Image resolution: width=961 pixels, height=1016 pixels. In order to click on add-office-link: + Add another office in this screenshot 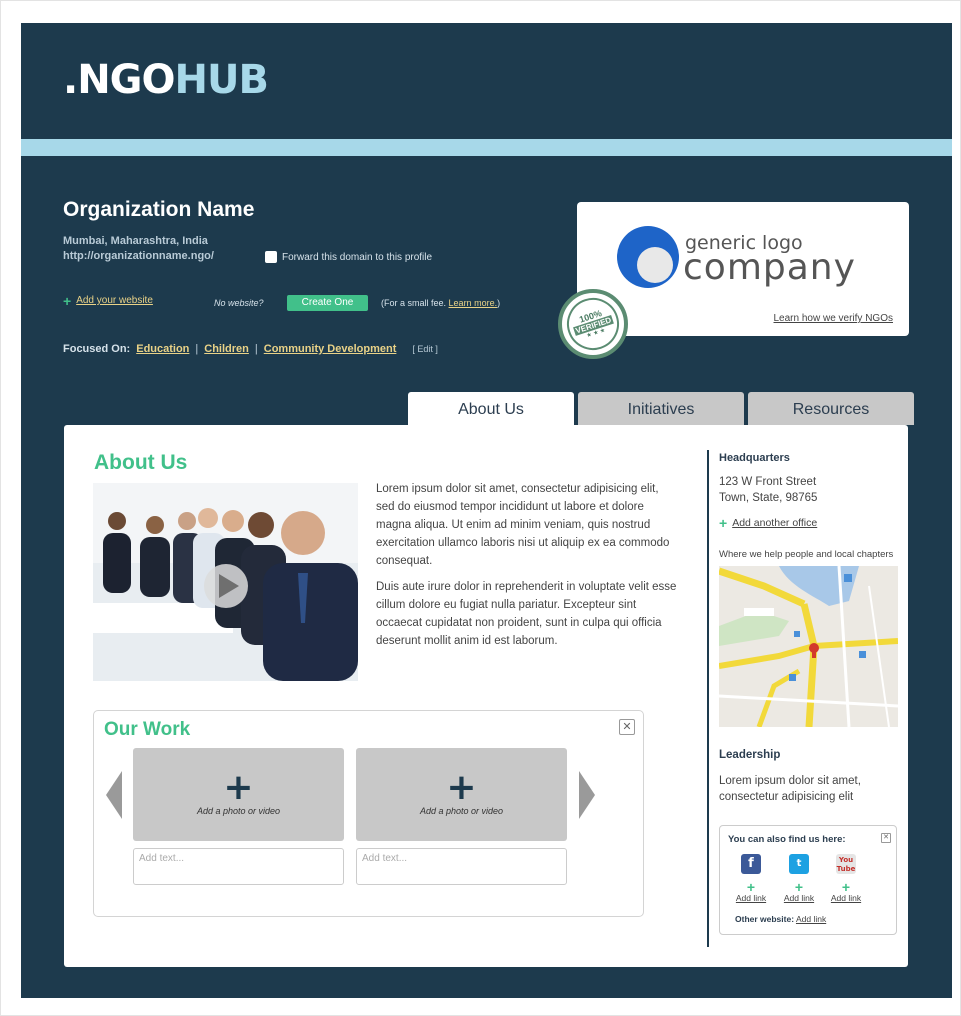, I will do `click(768, 523)`.